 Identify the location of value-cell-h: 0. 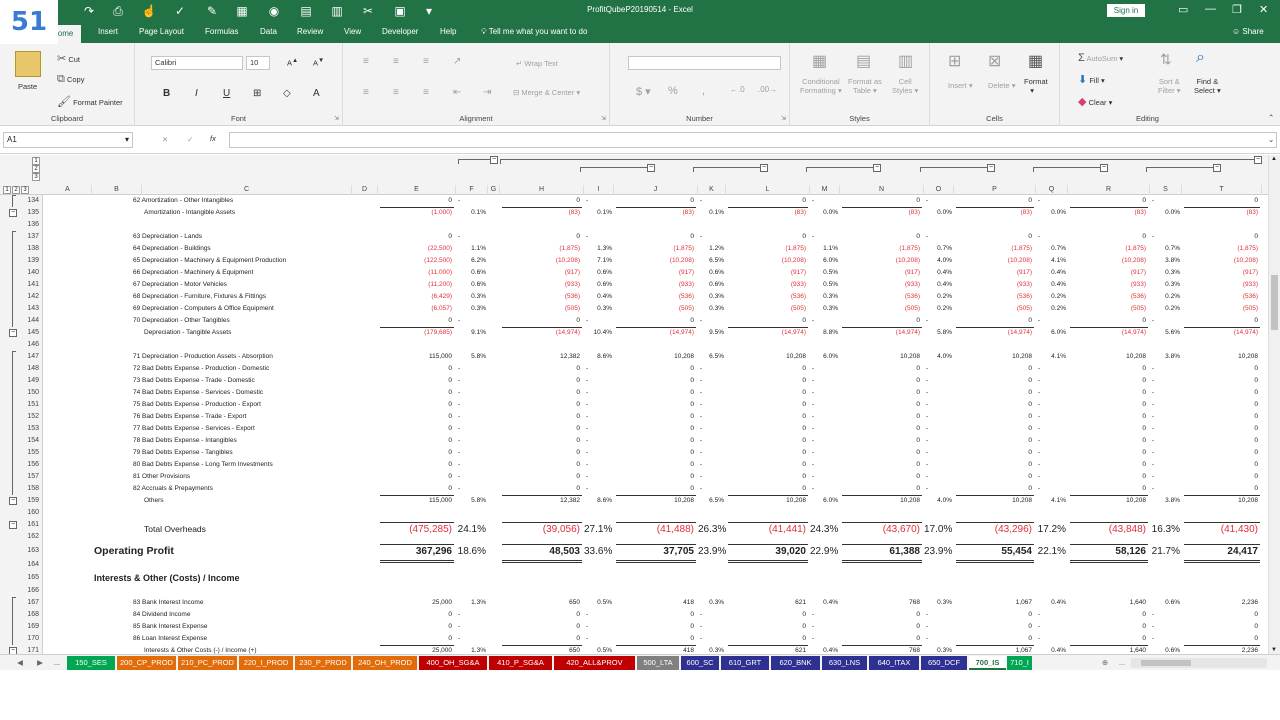
(540, 627).